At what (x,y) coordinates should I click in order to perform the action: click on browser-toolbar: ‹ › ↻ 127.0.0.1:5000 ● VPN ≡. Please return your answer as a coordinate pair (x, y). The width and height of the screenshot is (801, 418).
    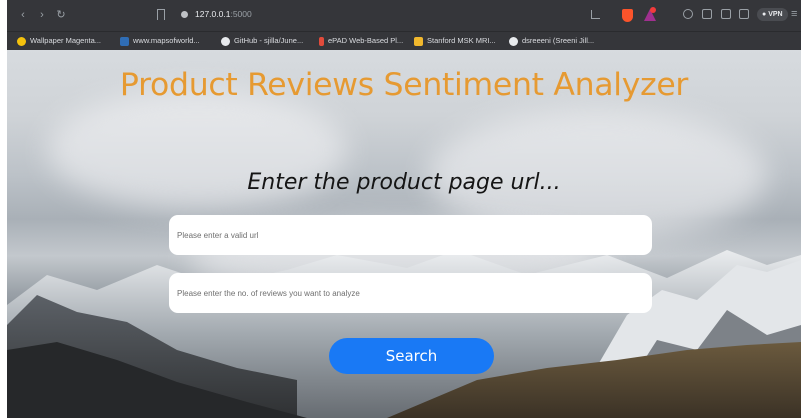
    Looking at the image, I should click on (404, 15).